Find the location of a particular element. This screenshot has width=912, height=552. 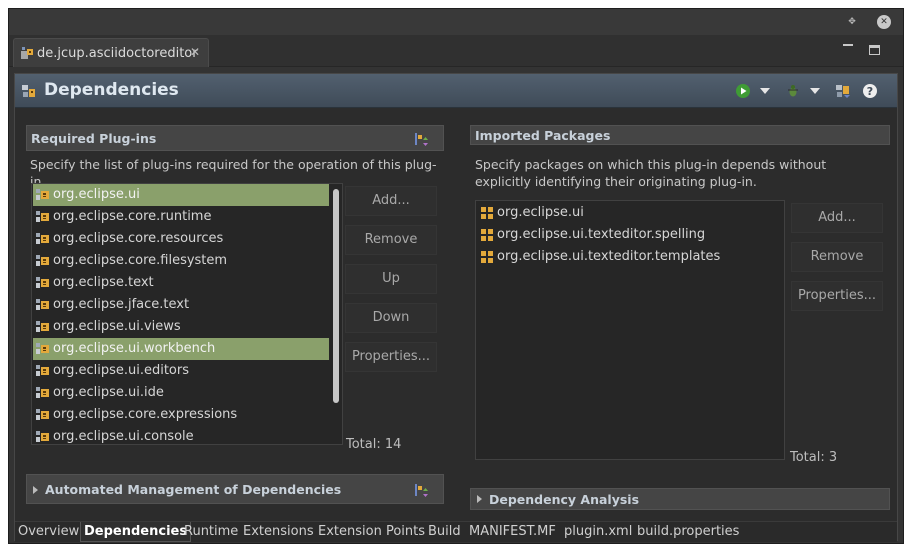

help-icon: ? is located at coordinates (870, 91).